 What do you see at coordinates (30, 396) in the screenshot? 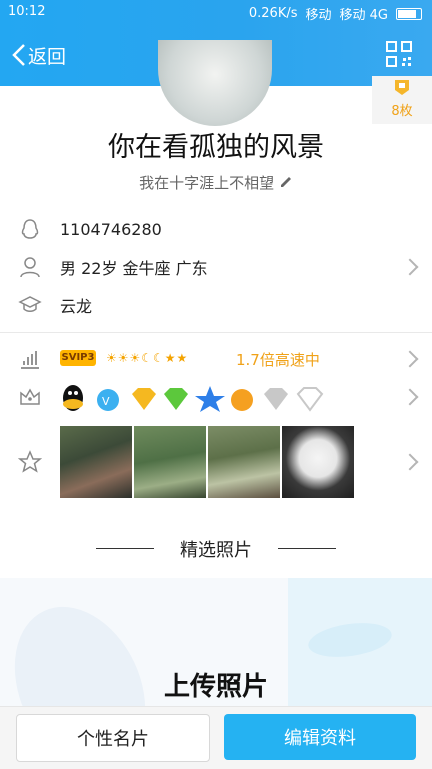
I see `crown-icon` at bounding box center [30, 396].